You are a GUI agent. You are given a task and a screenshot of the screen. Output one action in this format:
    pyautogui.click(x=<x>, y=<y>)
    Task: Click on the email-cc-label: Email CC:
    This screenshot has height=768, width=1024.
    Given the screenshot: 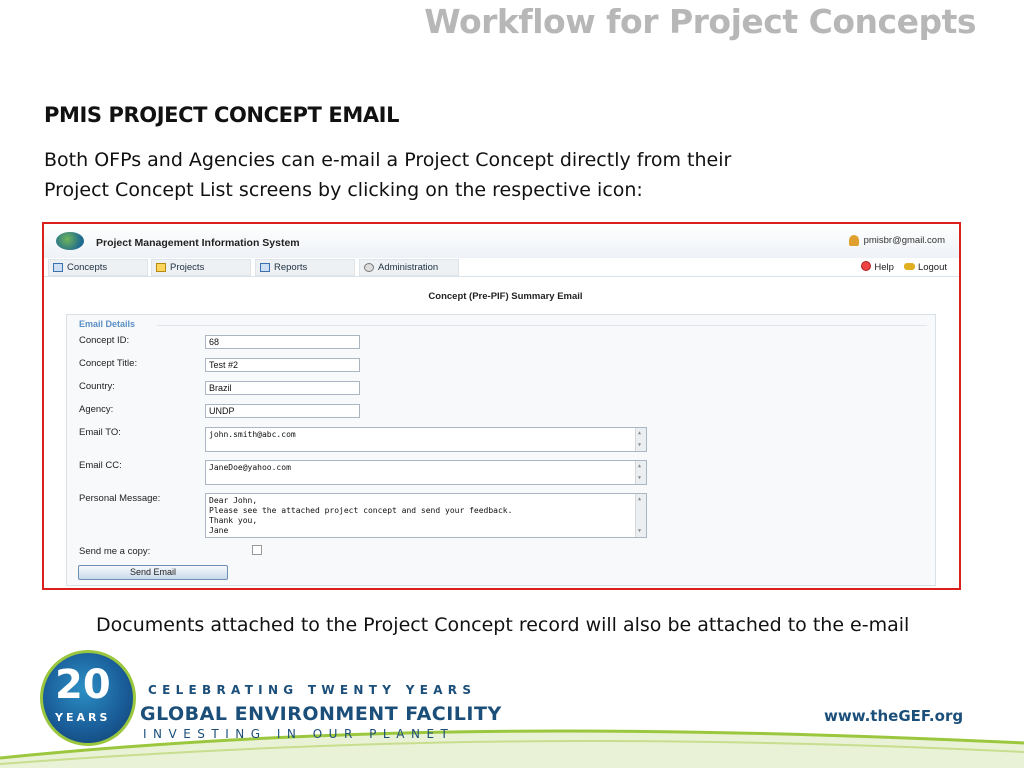 What is the action you would take?
    pyautogui.click(x=100, y=465)
    